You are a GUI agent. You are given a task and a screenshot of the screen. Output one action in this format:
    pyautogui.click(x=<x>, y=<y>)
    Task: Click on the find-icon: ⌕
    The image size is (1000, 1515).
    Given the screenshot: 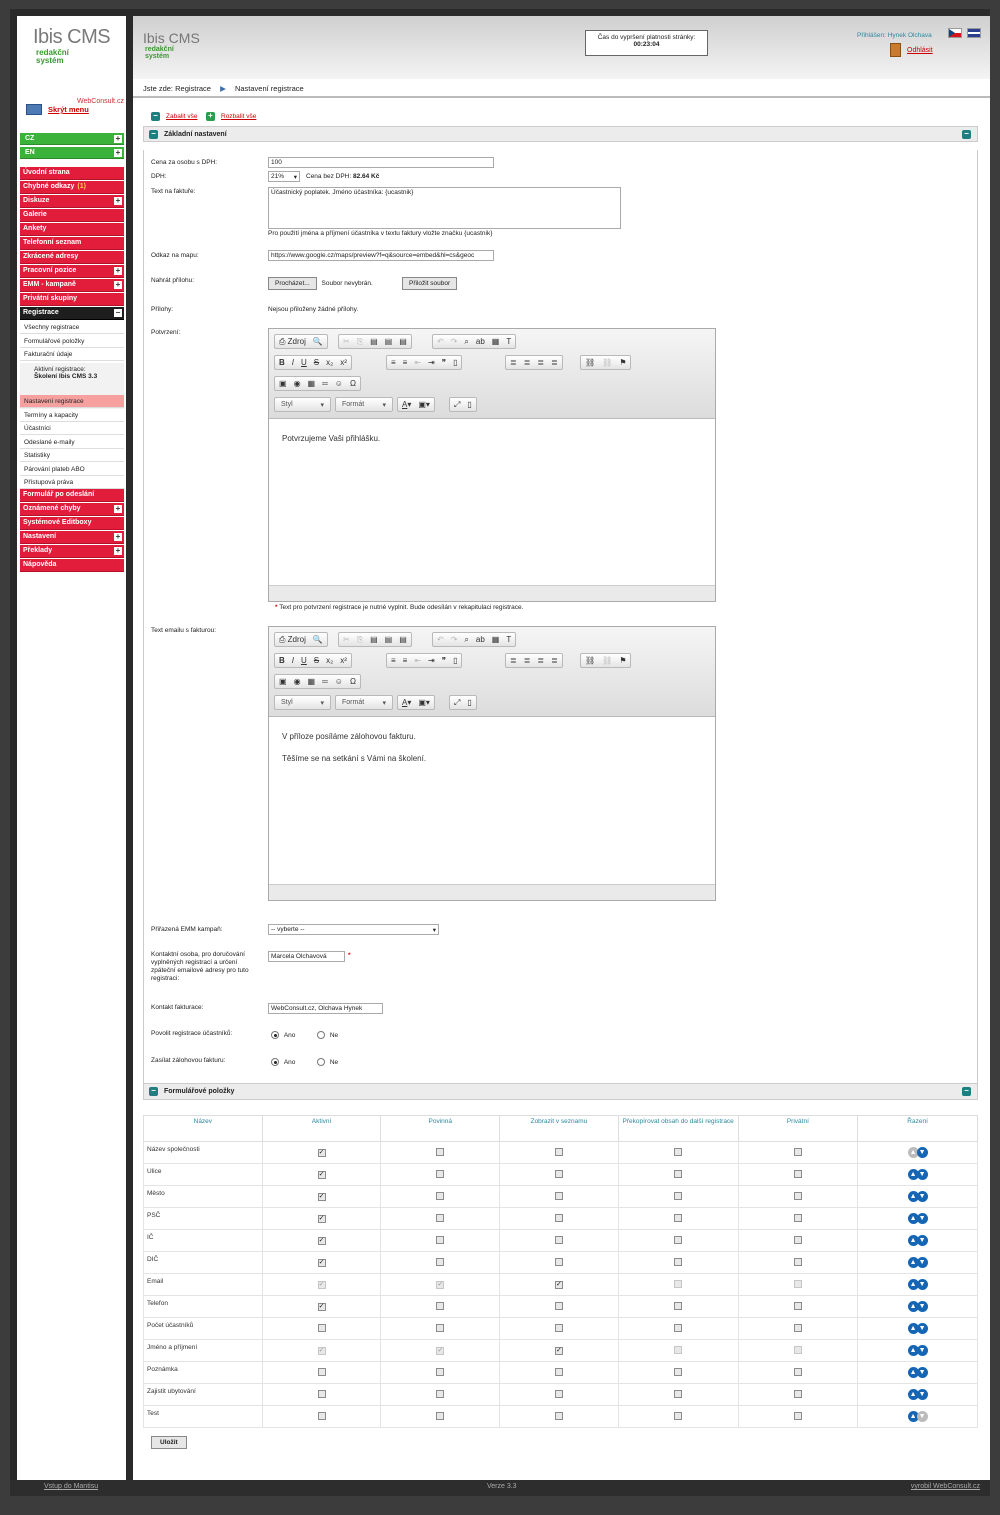 What is the action you would take?
    pyautogui.click(x=466, y=640)
    